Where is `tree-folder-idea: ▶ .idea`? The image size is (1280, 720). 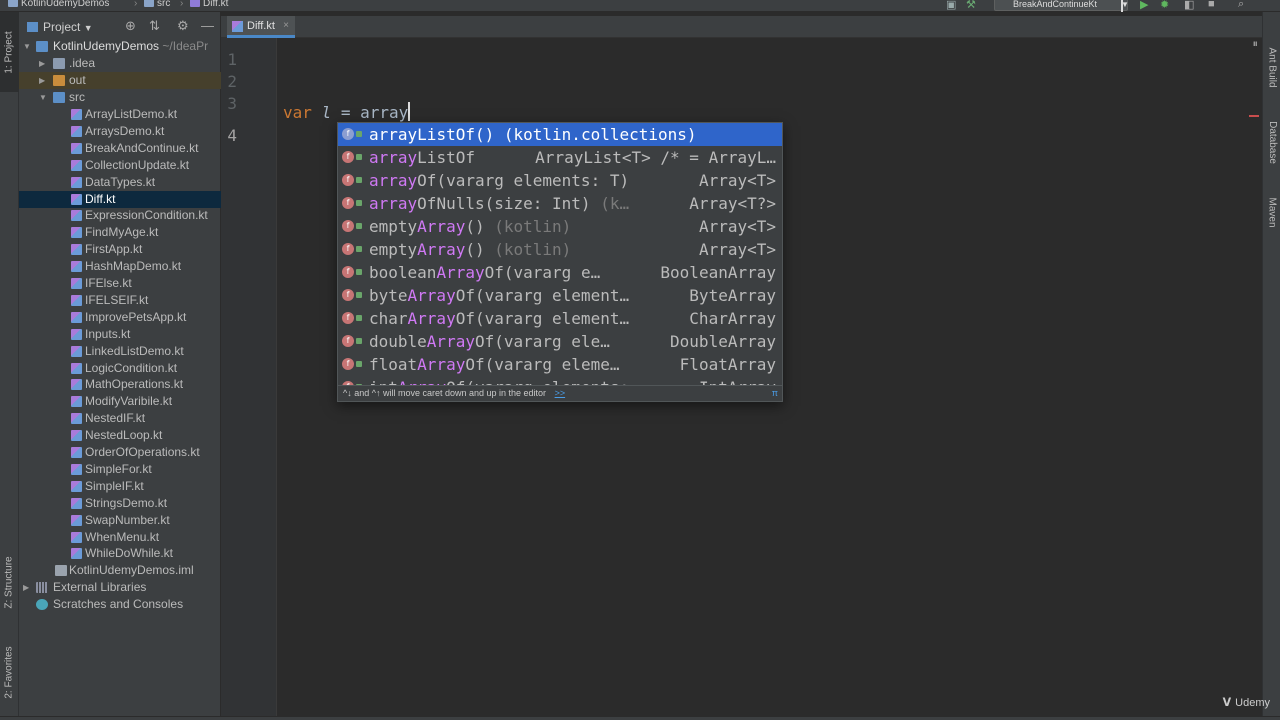 tree-folder-idea: ▶ .idea is located at coordinates (120, 63).